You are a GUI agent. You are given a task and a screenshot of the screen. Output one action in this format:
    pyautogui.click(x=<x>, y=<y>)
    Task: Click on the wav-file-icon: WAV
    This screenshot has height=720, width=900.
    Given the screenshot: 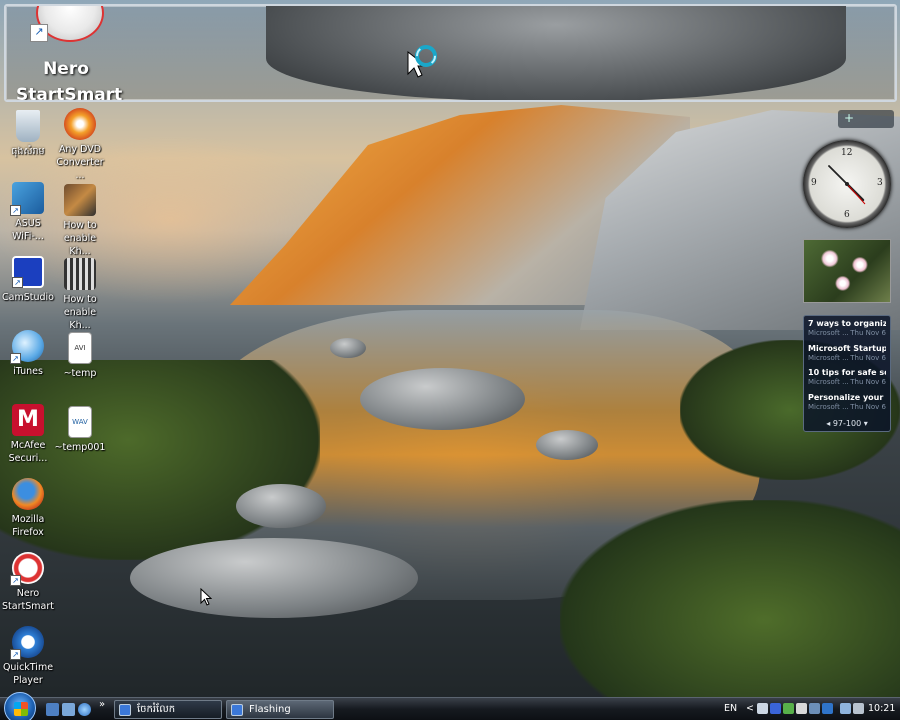 What is the action you would take?
    pyautogui.click(x=80, y=422)
    